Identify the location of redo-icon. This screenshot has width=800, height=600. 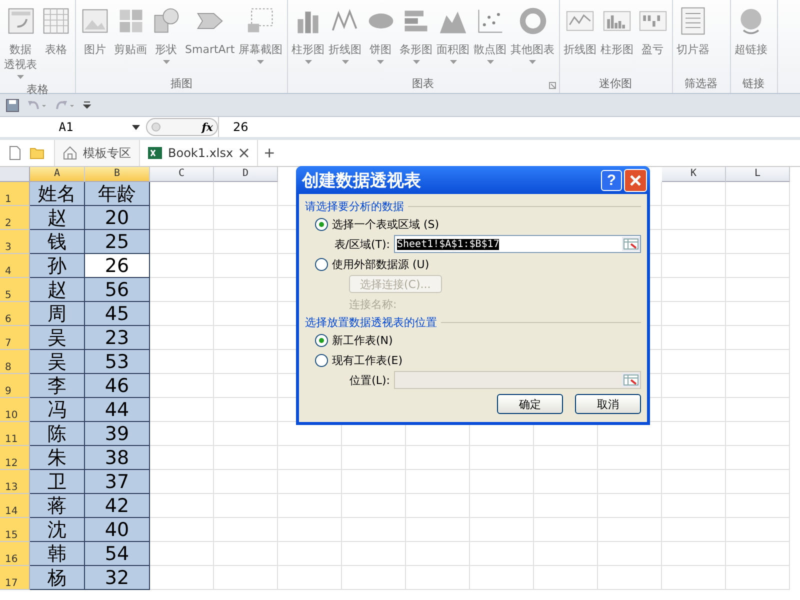
(65, 105).